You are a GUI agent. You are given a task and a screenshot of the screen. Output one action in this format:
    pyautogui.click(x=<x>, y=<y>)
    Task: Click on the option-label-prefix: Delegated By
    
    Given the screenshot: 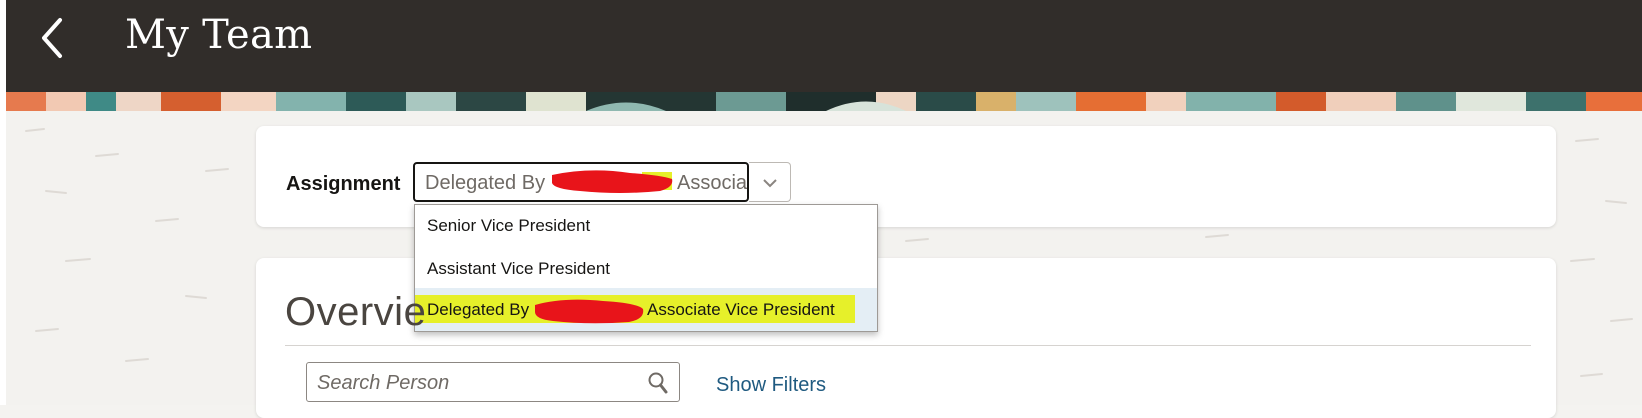 What is the action you would take?
    pyautogui.click(x=478, y=309)
    